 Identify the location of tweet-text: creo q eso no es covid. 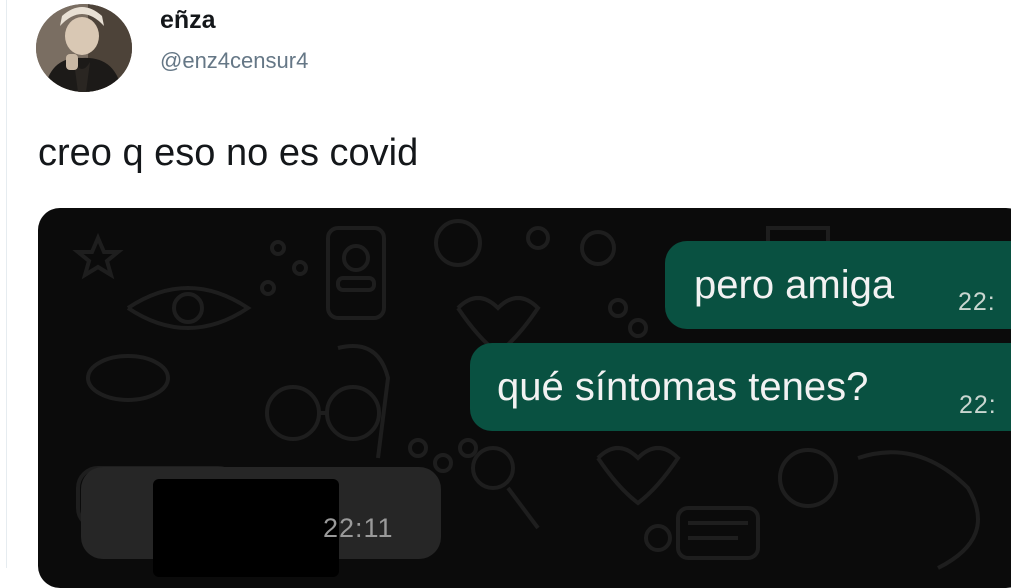
(228, 153).